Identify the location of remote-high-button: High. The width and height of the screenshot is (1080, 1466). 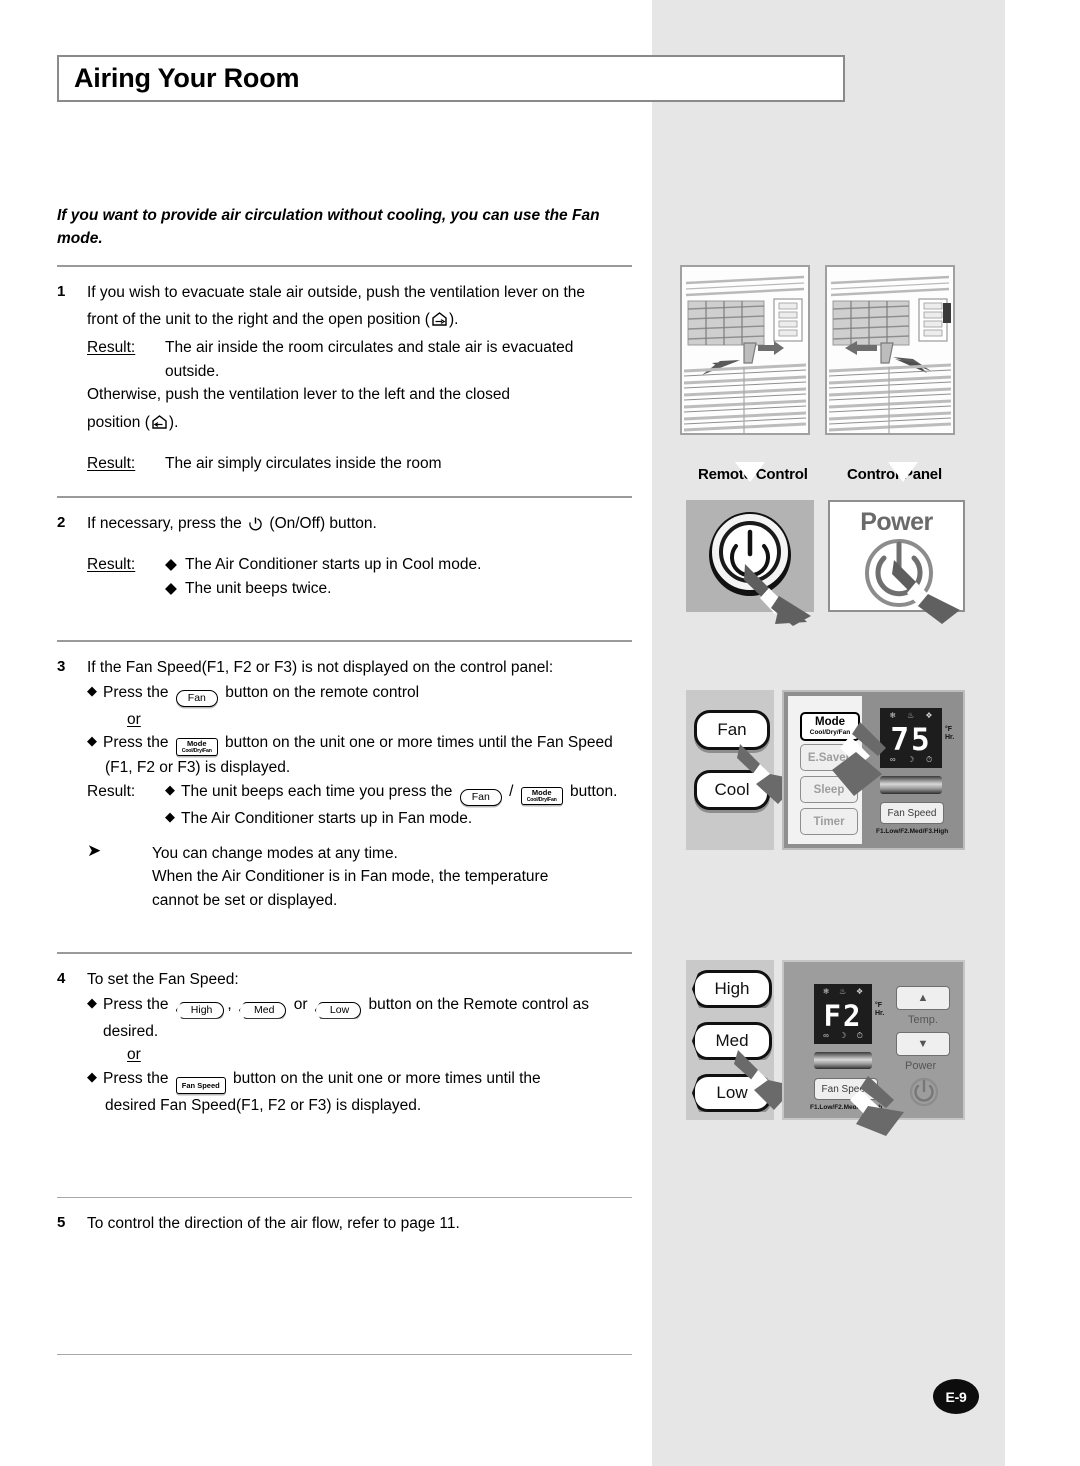
(732, 989).